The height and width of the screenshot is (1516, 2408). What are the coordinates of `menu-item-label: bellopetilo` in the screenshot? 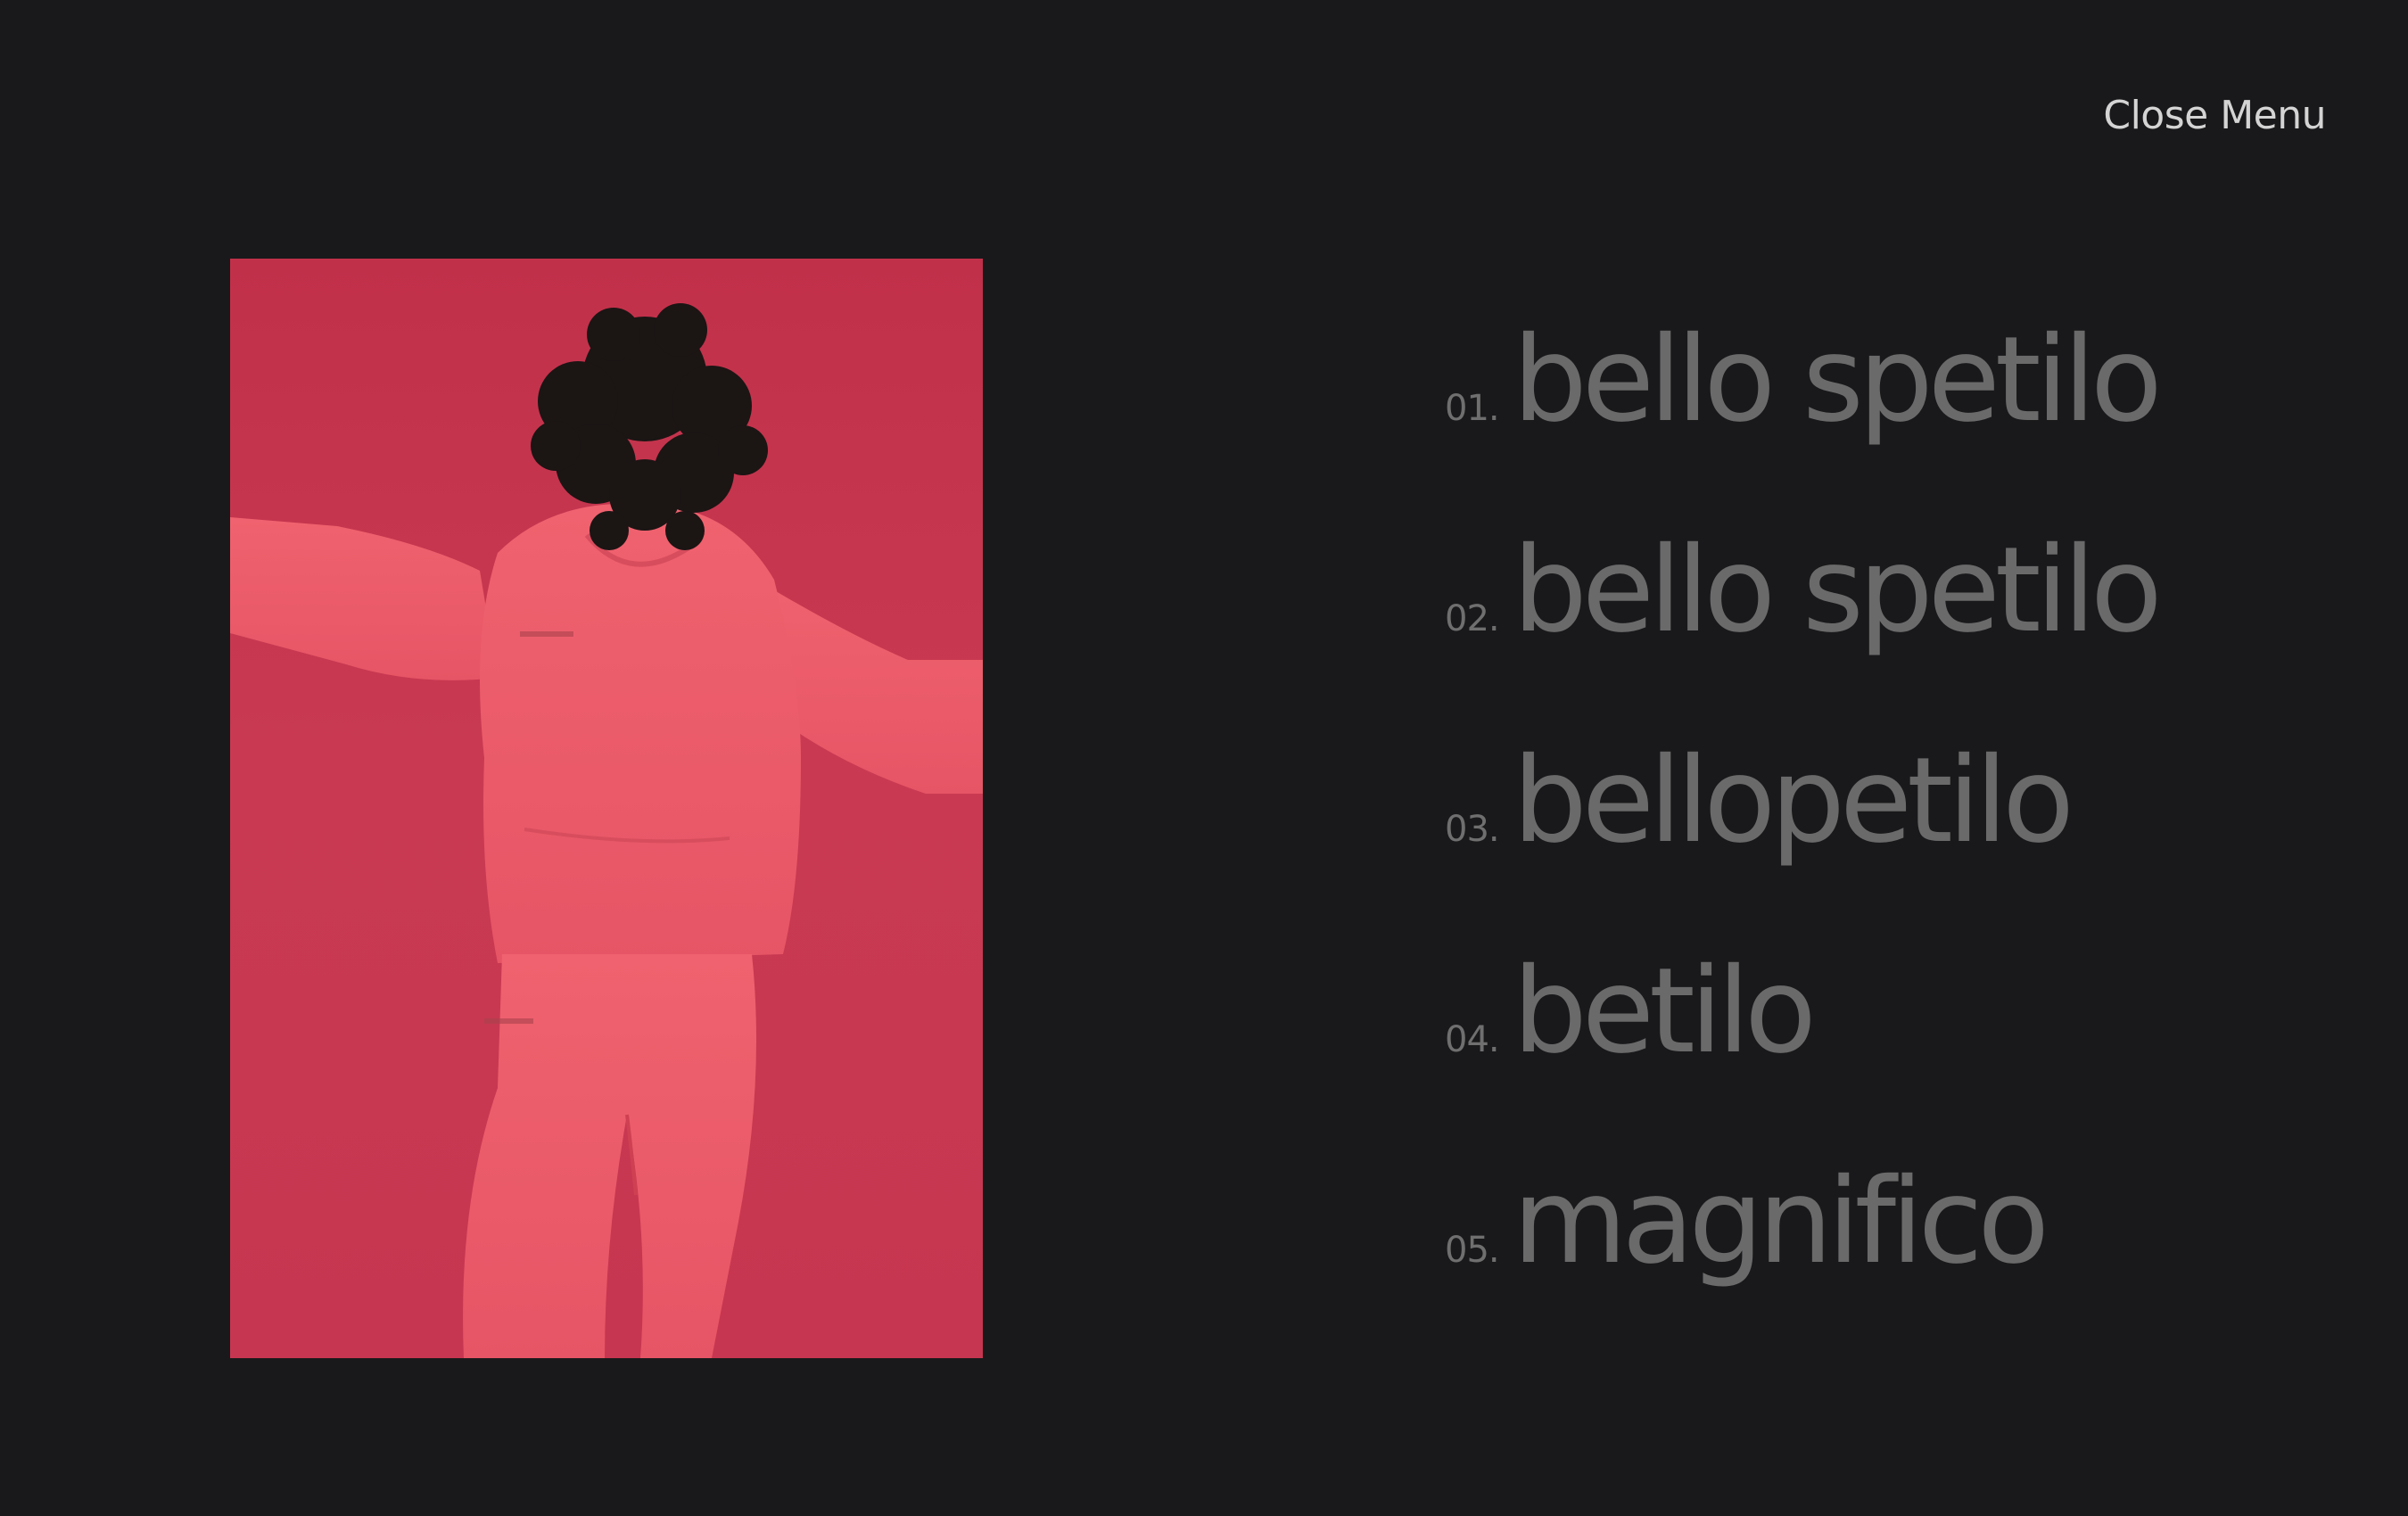 It's located at (1793, 800).